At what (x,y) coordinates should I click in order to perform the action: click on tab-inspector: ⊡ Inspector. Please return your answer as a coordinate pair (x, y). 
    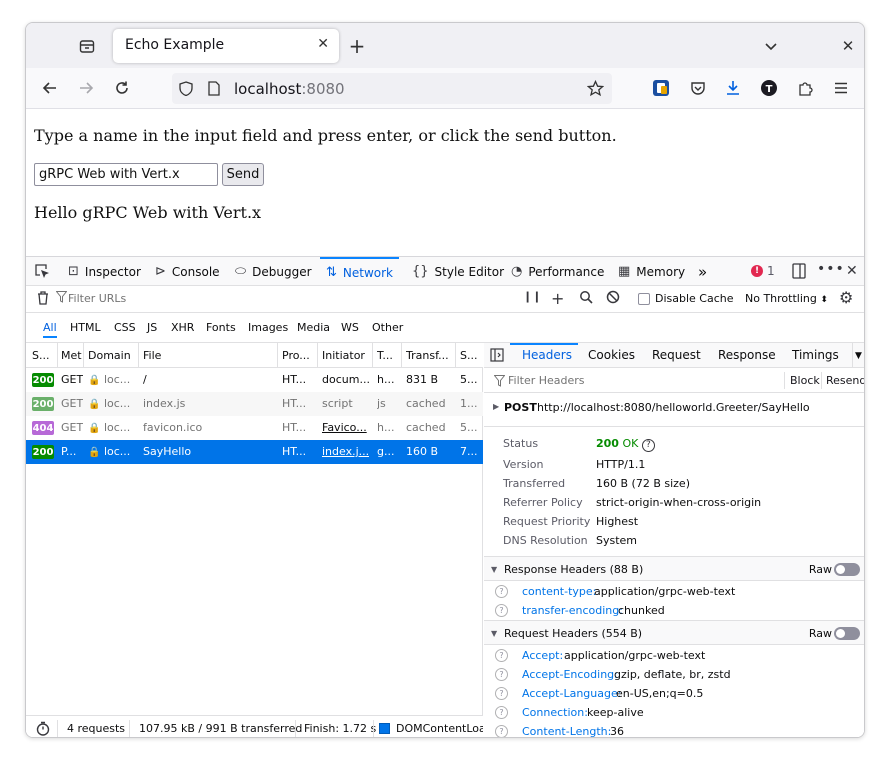
    Looking at the image, I should click on (104, 271).